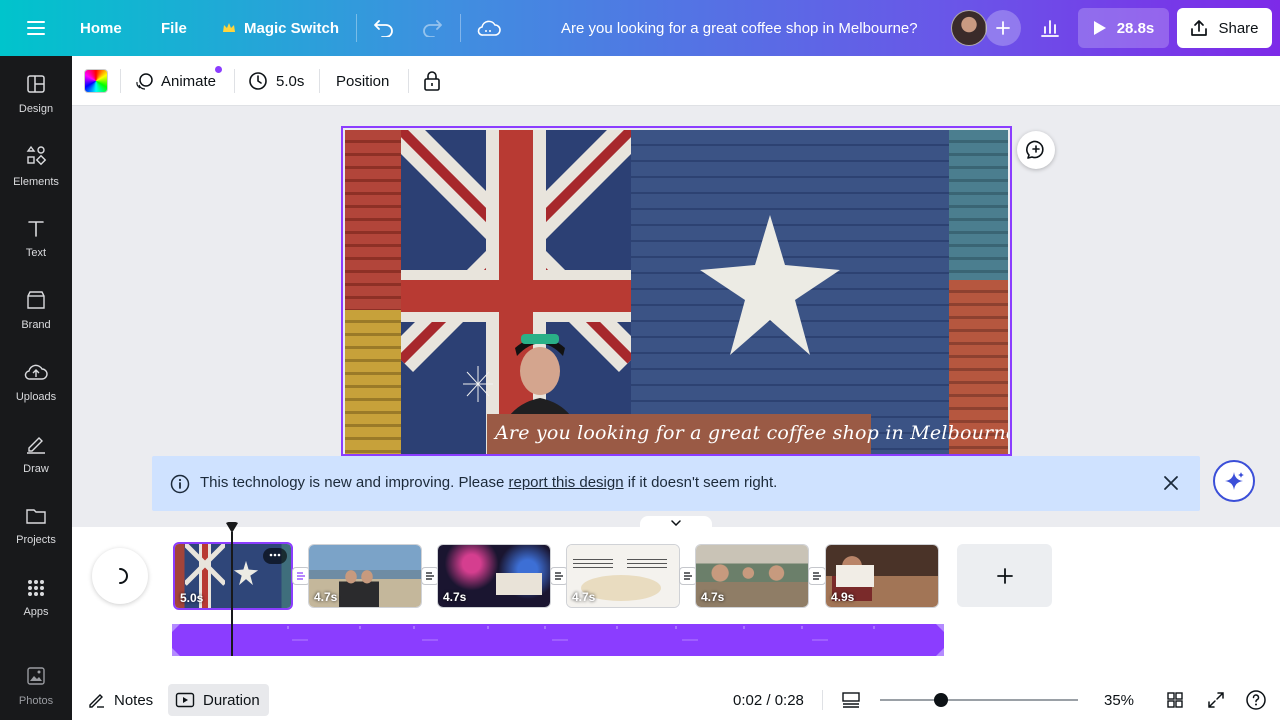  I want to click on duration-toggle-button: Duration, so click(218, 700).